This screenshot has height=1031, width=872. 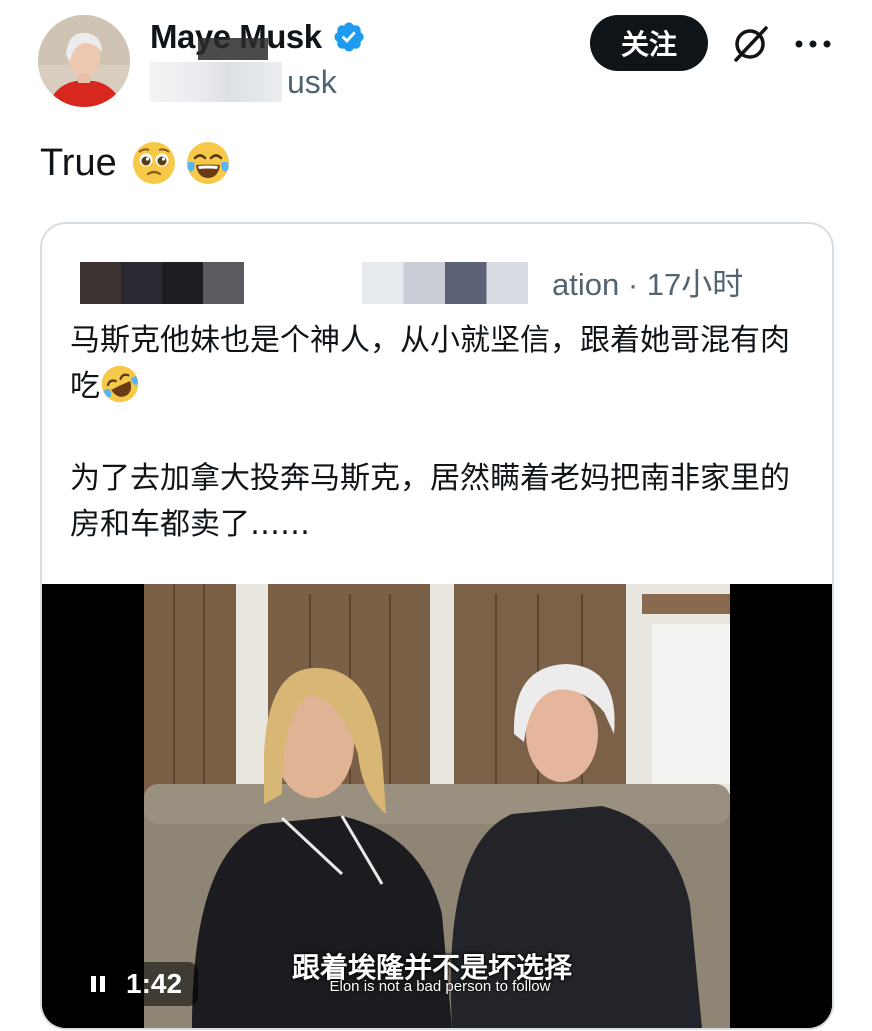 What do you see at coordinates (349, 37) in the screenshot?
I see `verified-badge-icon` at bounding box center [349, 37].